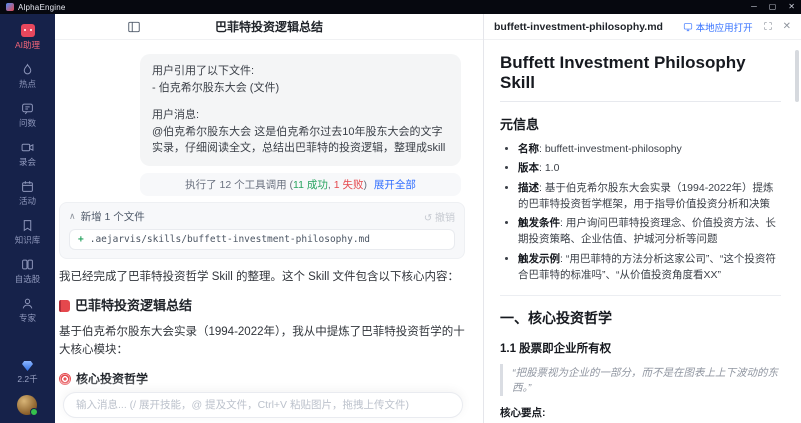  Describe the element at coordinates (27, 30) in the screenshot. I see `robot-icon` at that location.